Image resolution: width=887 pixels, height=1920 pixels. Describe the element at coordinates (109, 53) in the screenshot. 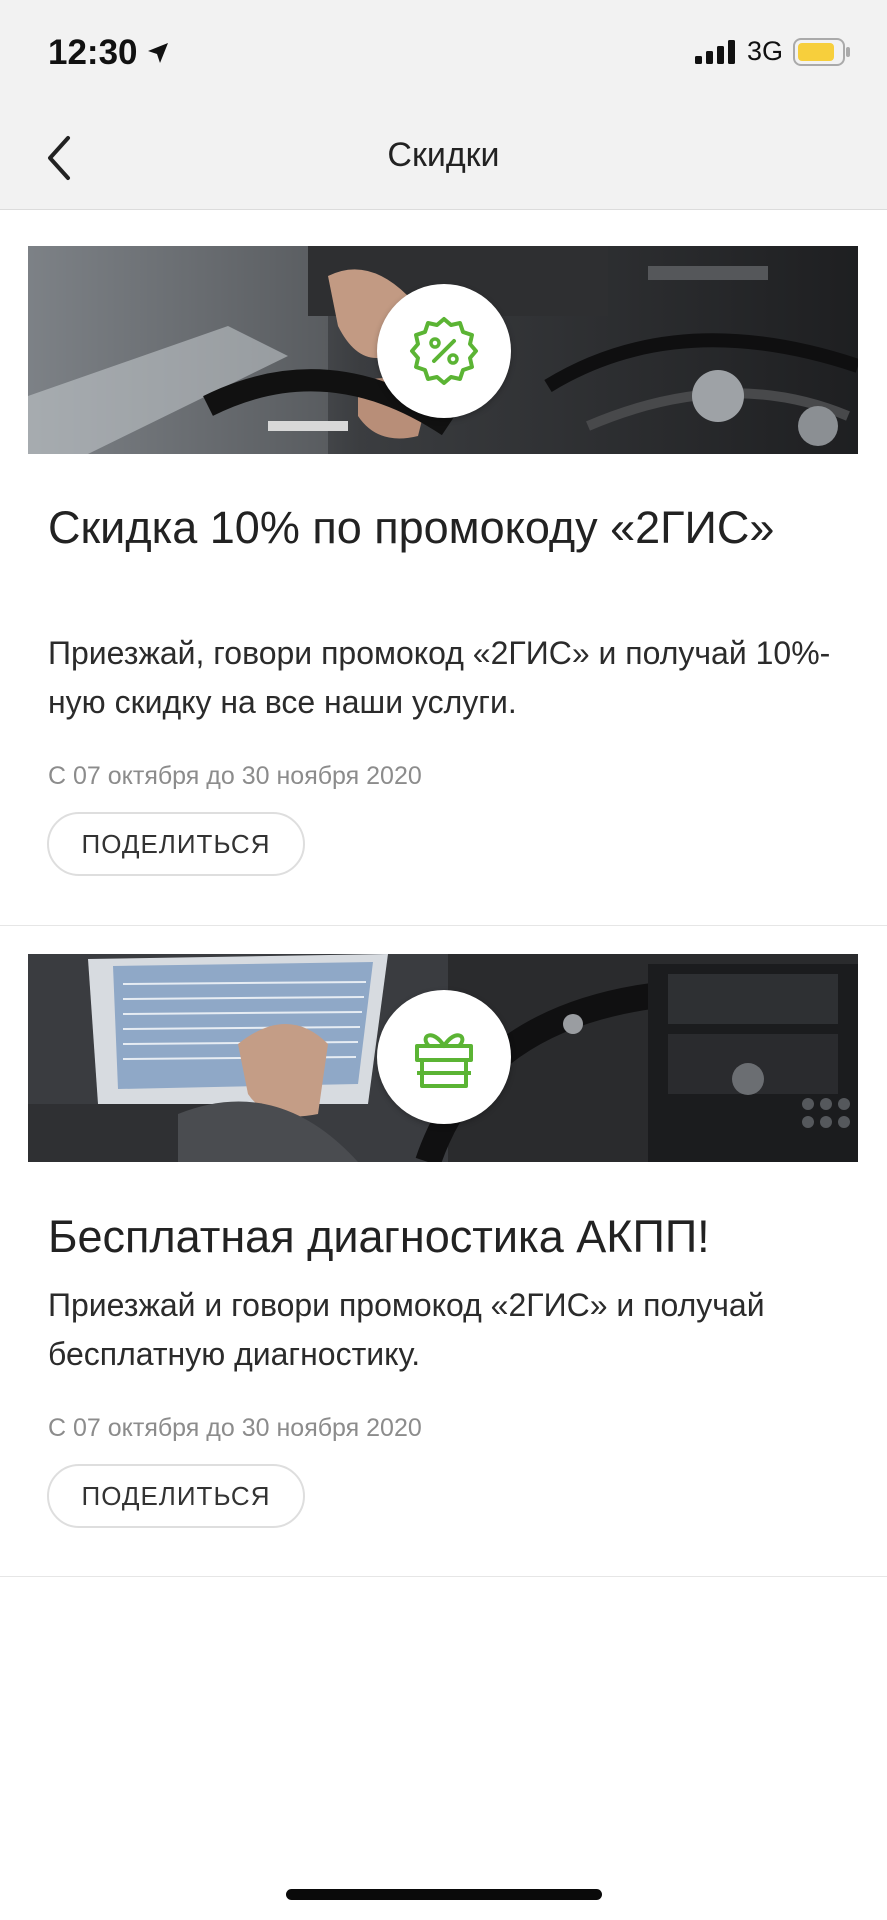

I see `status-time: 12:30` at that location.